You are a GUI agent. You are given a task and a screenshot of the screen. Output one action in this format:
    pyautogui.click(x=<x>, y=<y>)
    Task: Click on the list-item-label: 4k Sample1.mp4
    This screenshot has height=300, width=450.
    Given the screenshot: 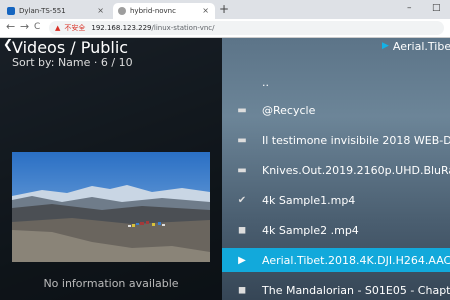 What is the action you would take?
    pyautogui.click(x=309, y=200)
    